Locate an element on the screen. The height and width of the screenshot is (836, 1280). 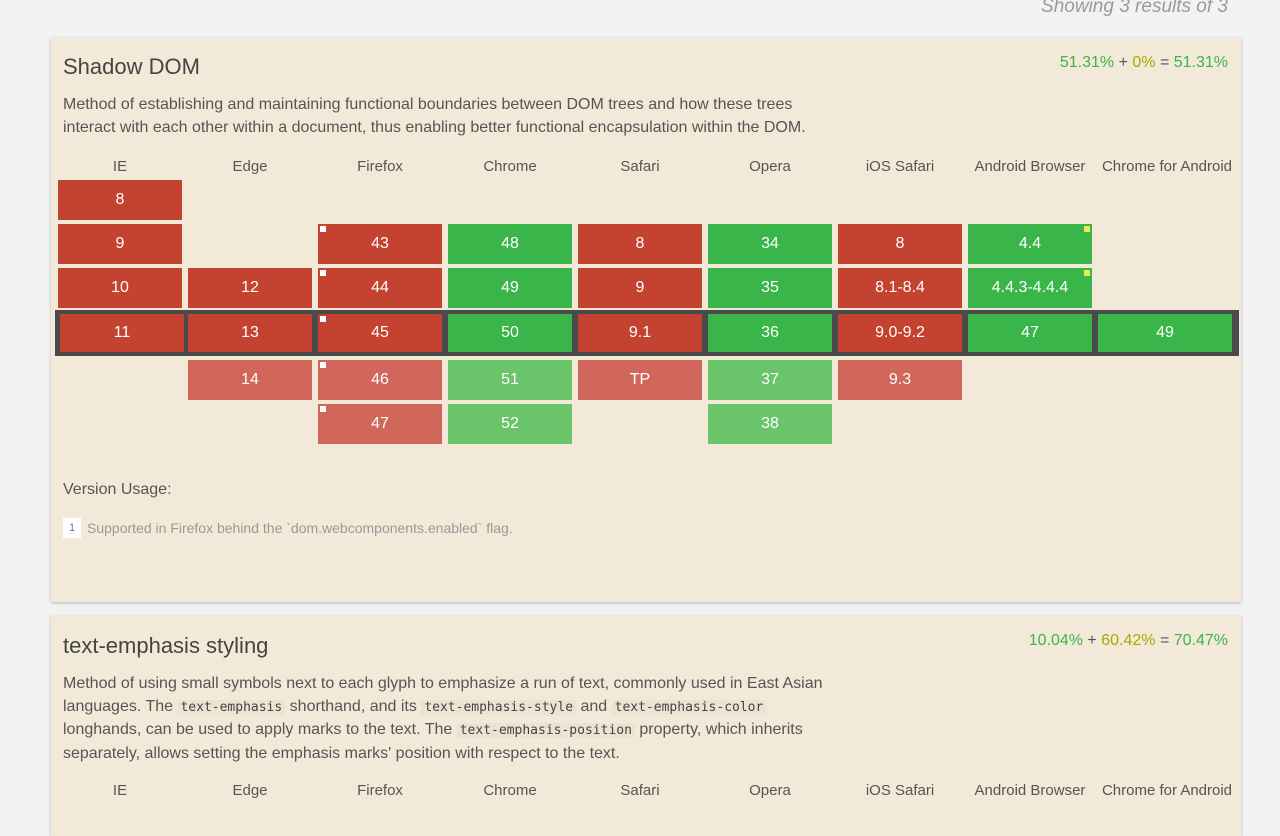
code-snippet: text-emphasis-style is located at coordinates (499, 707).